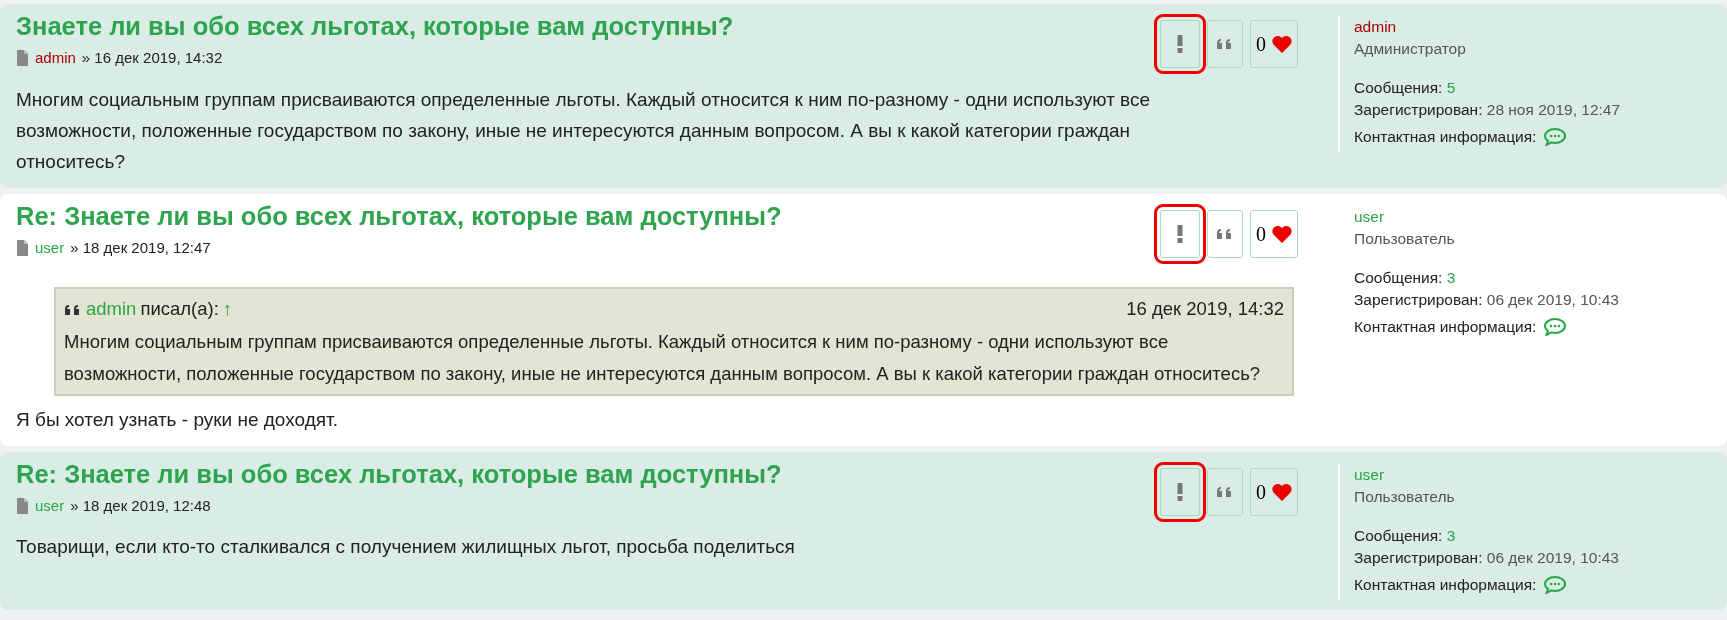 The width and height of the screenshot is (1727, 620). I want to click on quote-icon, so click(1225, 44).